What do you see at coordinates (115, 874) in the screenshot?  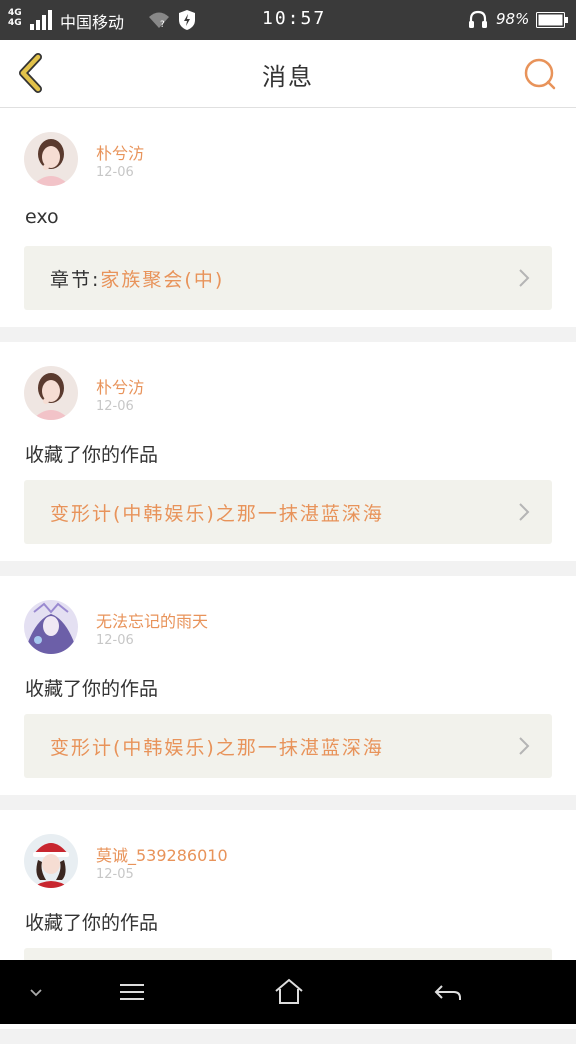 I see `message-date: 12-05` at bounding box center [115, 874].